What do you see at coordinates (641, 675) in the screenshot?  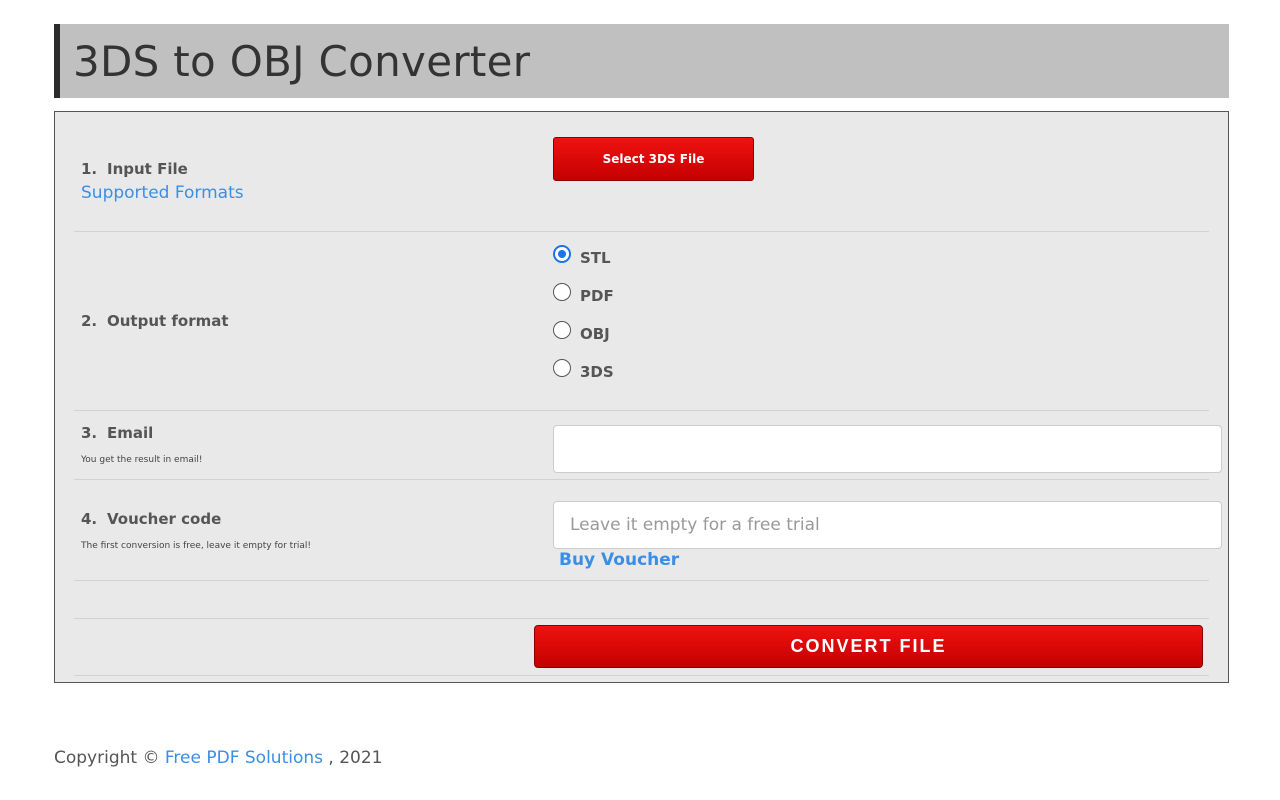 I see `convert-row-divider` at bounding box center [641, 675].